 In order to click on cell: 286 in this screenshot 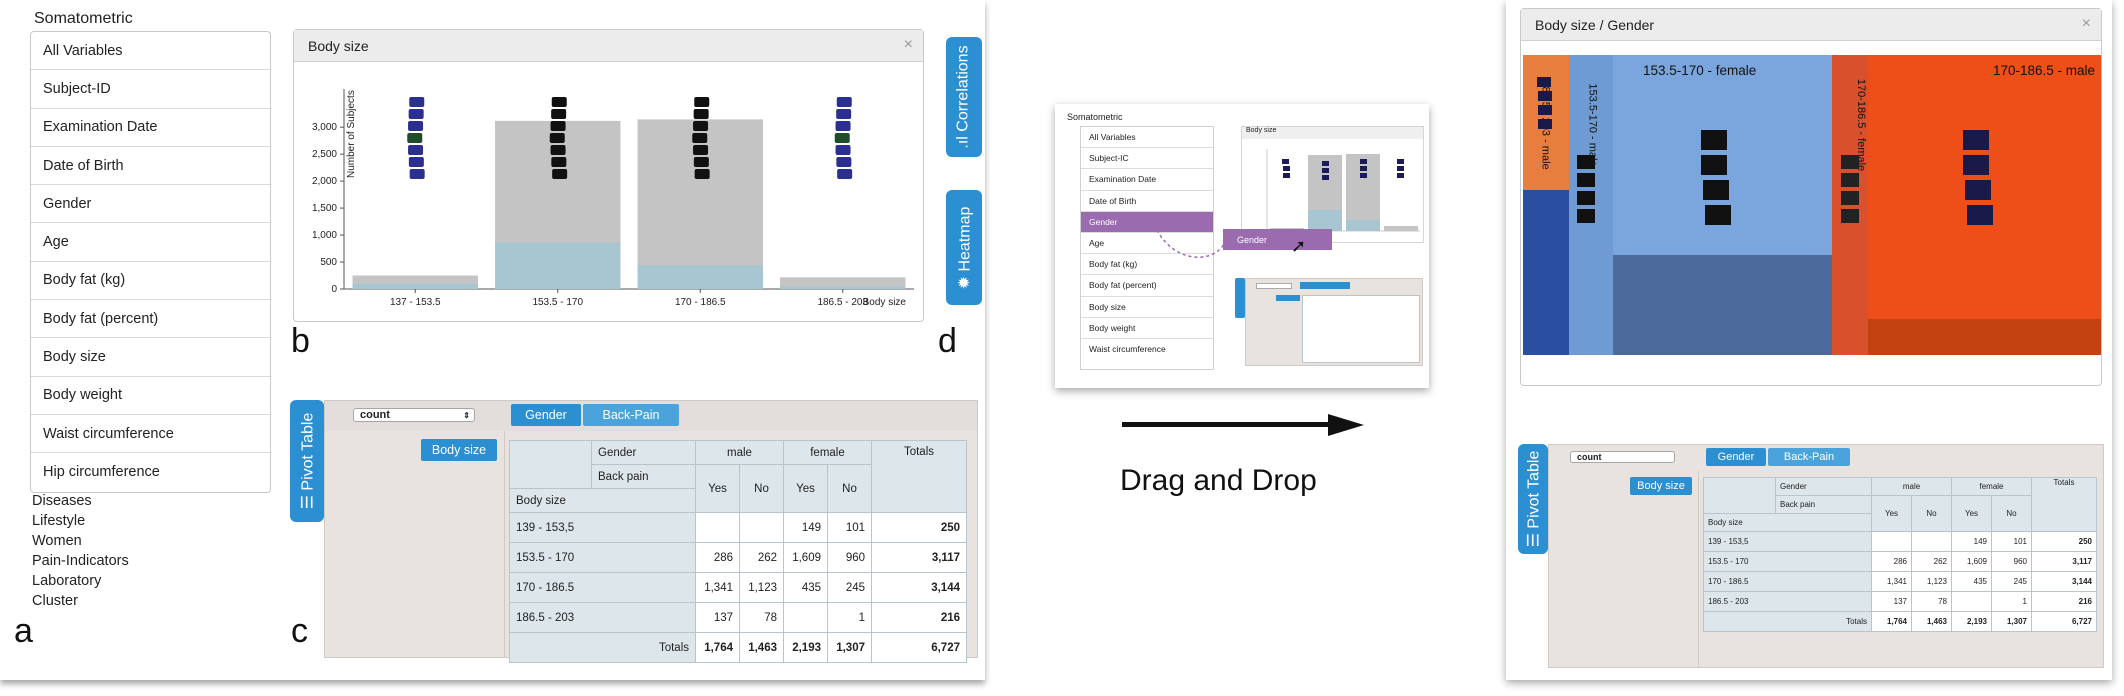, I will do `click(1891, 561)`.